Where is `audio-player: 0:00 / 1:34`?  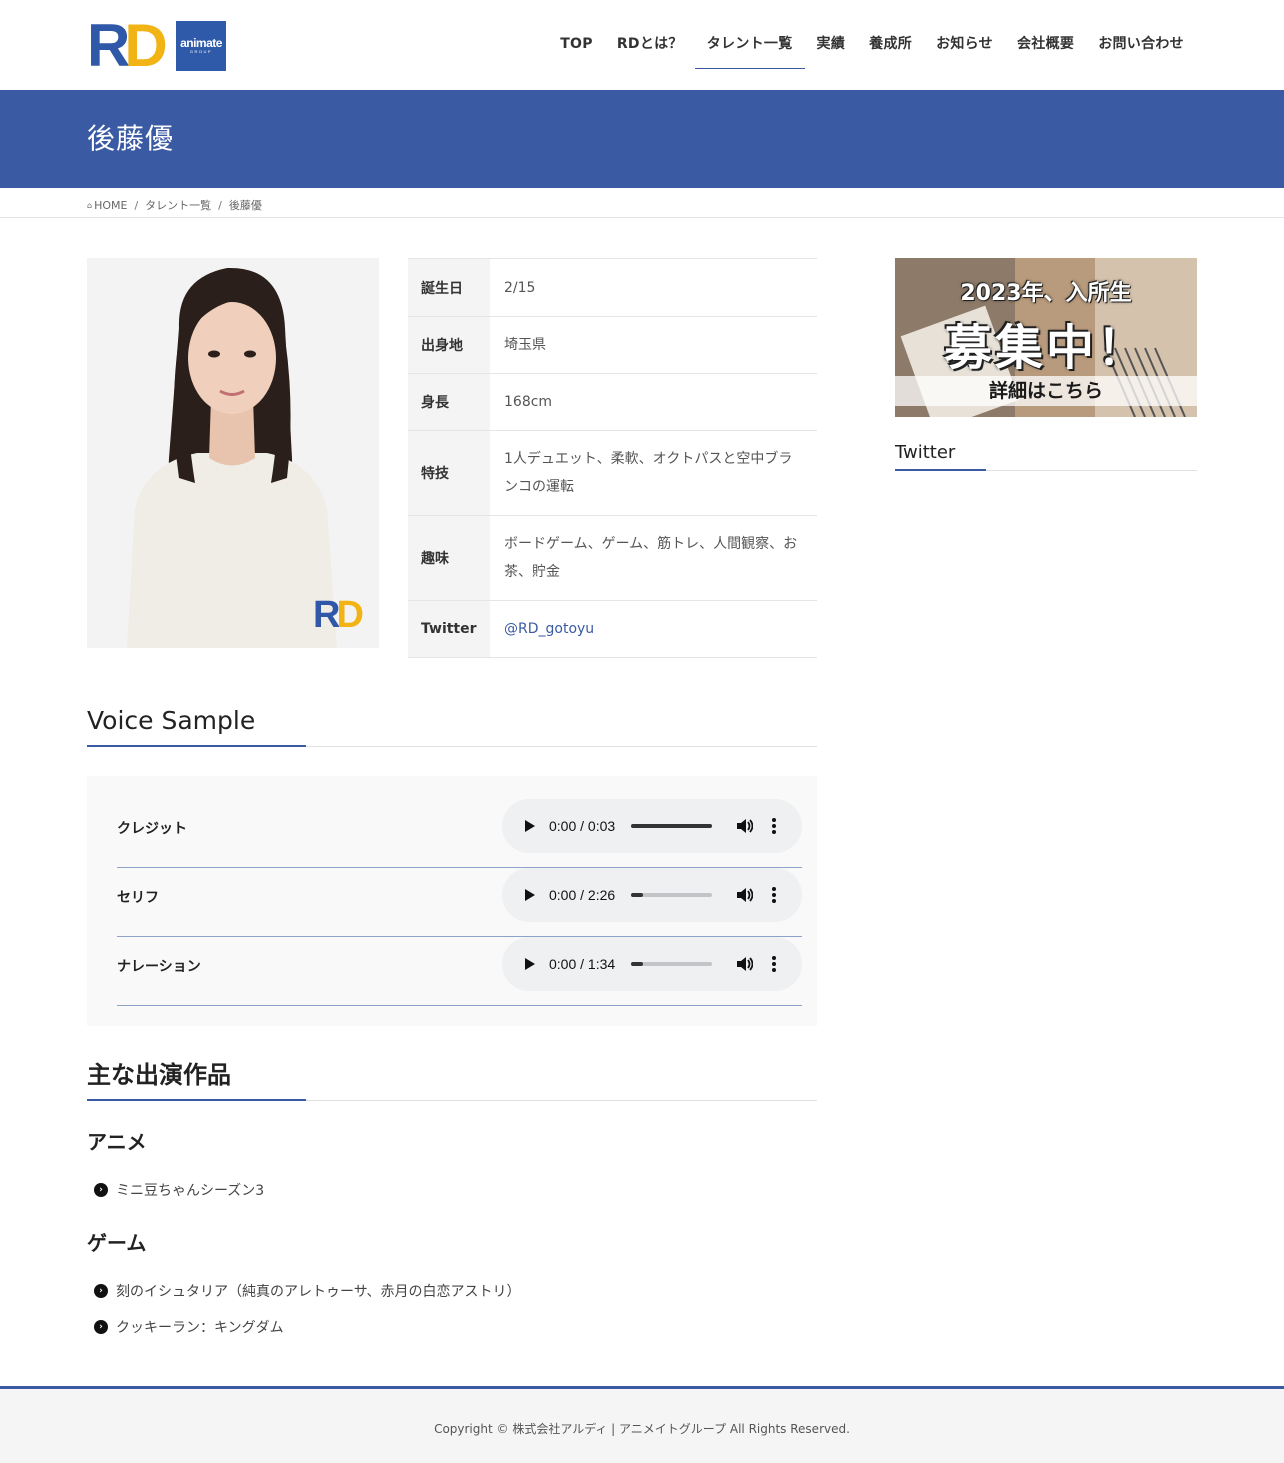 audio-player: 0:00 / 1:34 is located at coordinates (652, 964).